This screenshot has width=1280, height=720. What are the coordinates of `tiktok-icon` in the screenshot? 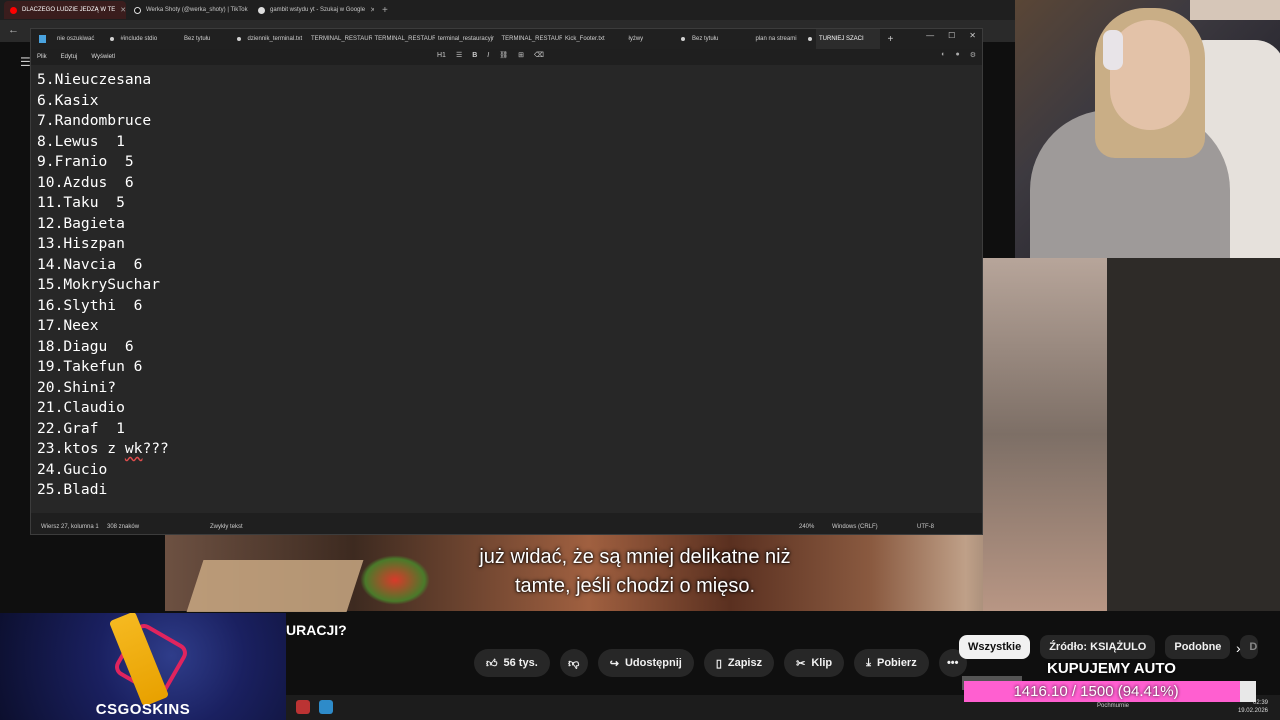 It's located at (137, 10).